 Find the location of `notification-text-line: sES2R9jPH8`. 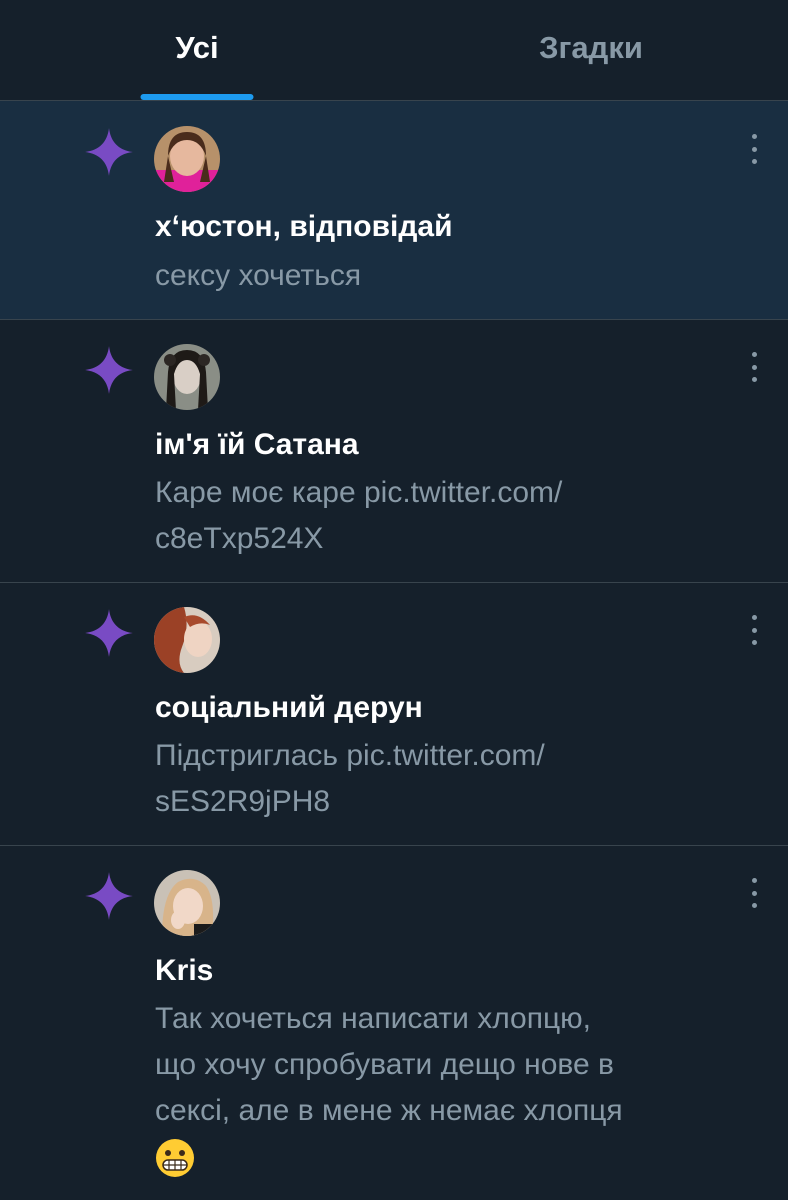

notification-text-line: sES2R9jPH8 is located at coordinates (243, 801).